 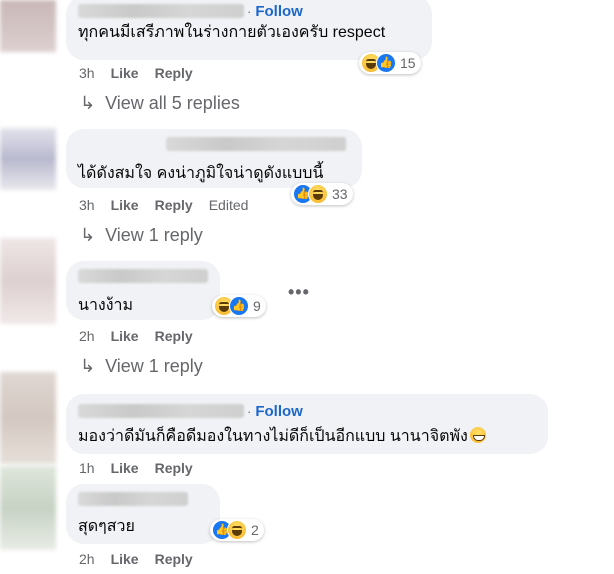 I want to click on reaction-summary: 👍 15, so click(x=390, y=63).